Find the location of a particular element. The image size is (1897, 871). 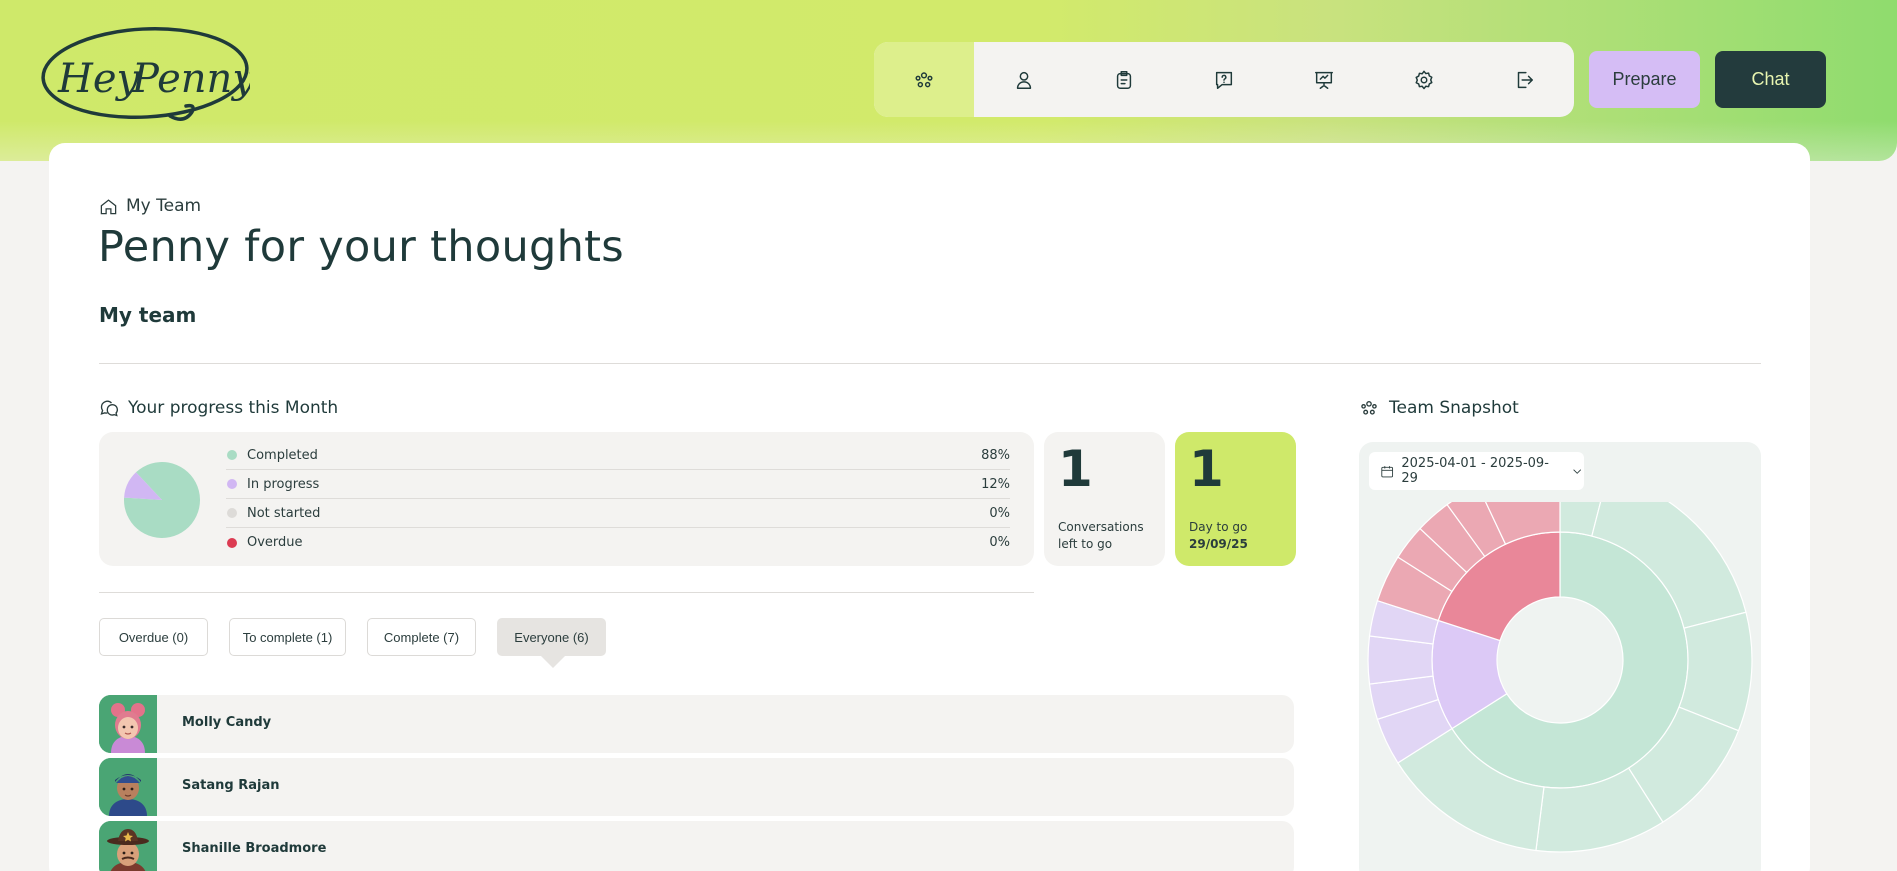

team-member-row: Satang Rajan is located at coordinates (696, 787).